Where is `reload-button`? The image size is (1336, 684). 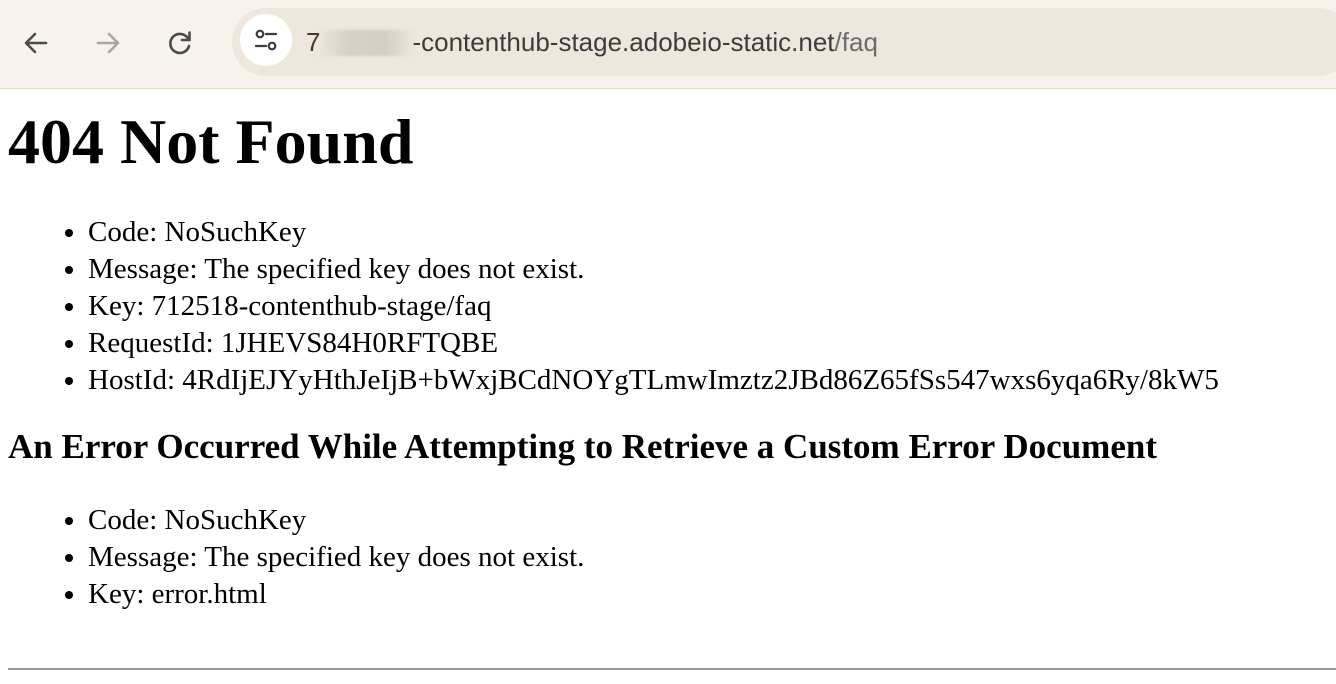
reload-button is located at coordinates (180, 43).